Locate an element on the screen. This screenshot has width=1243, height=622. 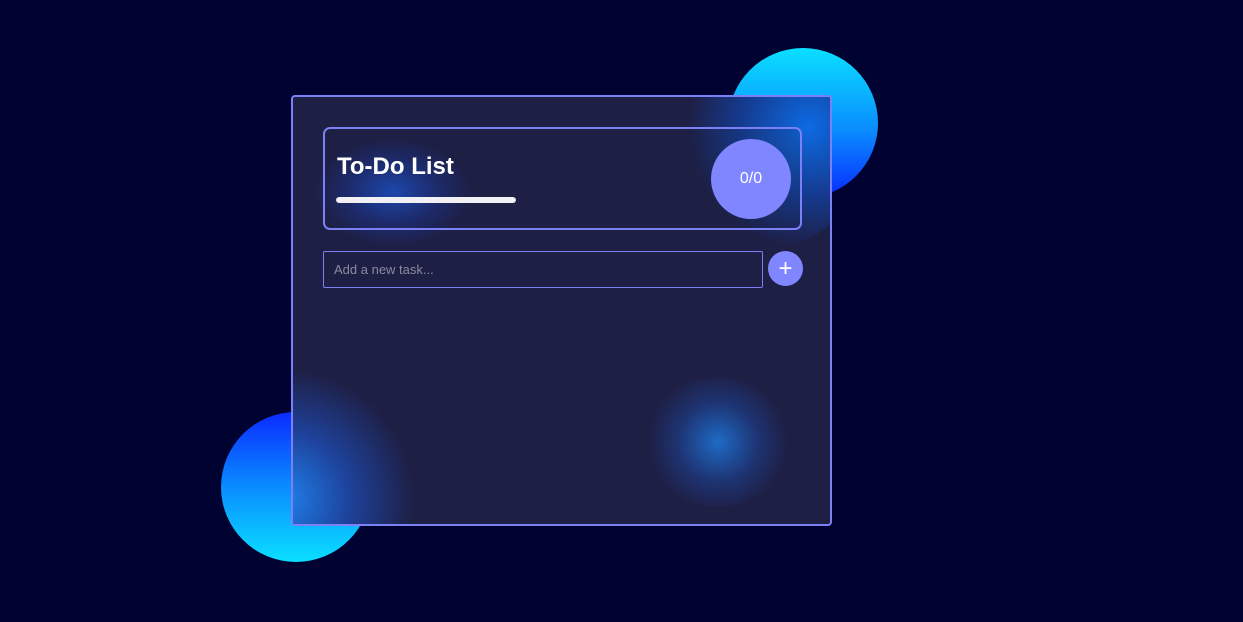
progress-fill is located at coordinates (426, 200).